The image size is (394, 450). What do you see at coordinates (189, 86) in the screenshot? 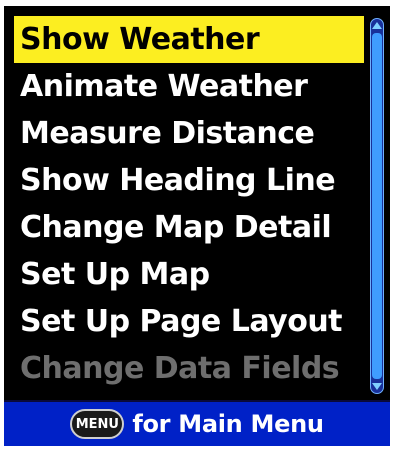
I see `menu-item-animate-weather: Animate Weather` at bounding box center [189, 86].